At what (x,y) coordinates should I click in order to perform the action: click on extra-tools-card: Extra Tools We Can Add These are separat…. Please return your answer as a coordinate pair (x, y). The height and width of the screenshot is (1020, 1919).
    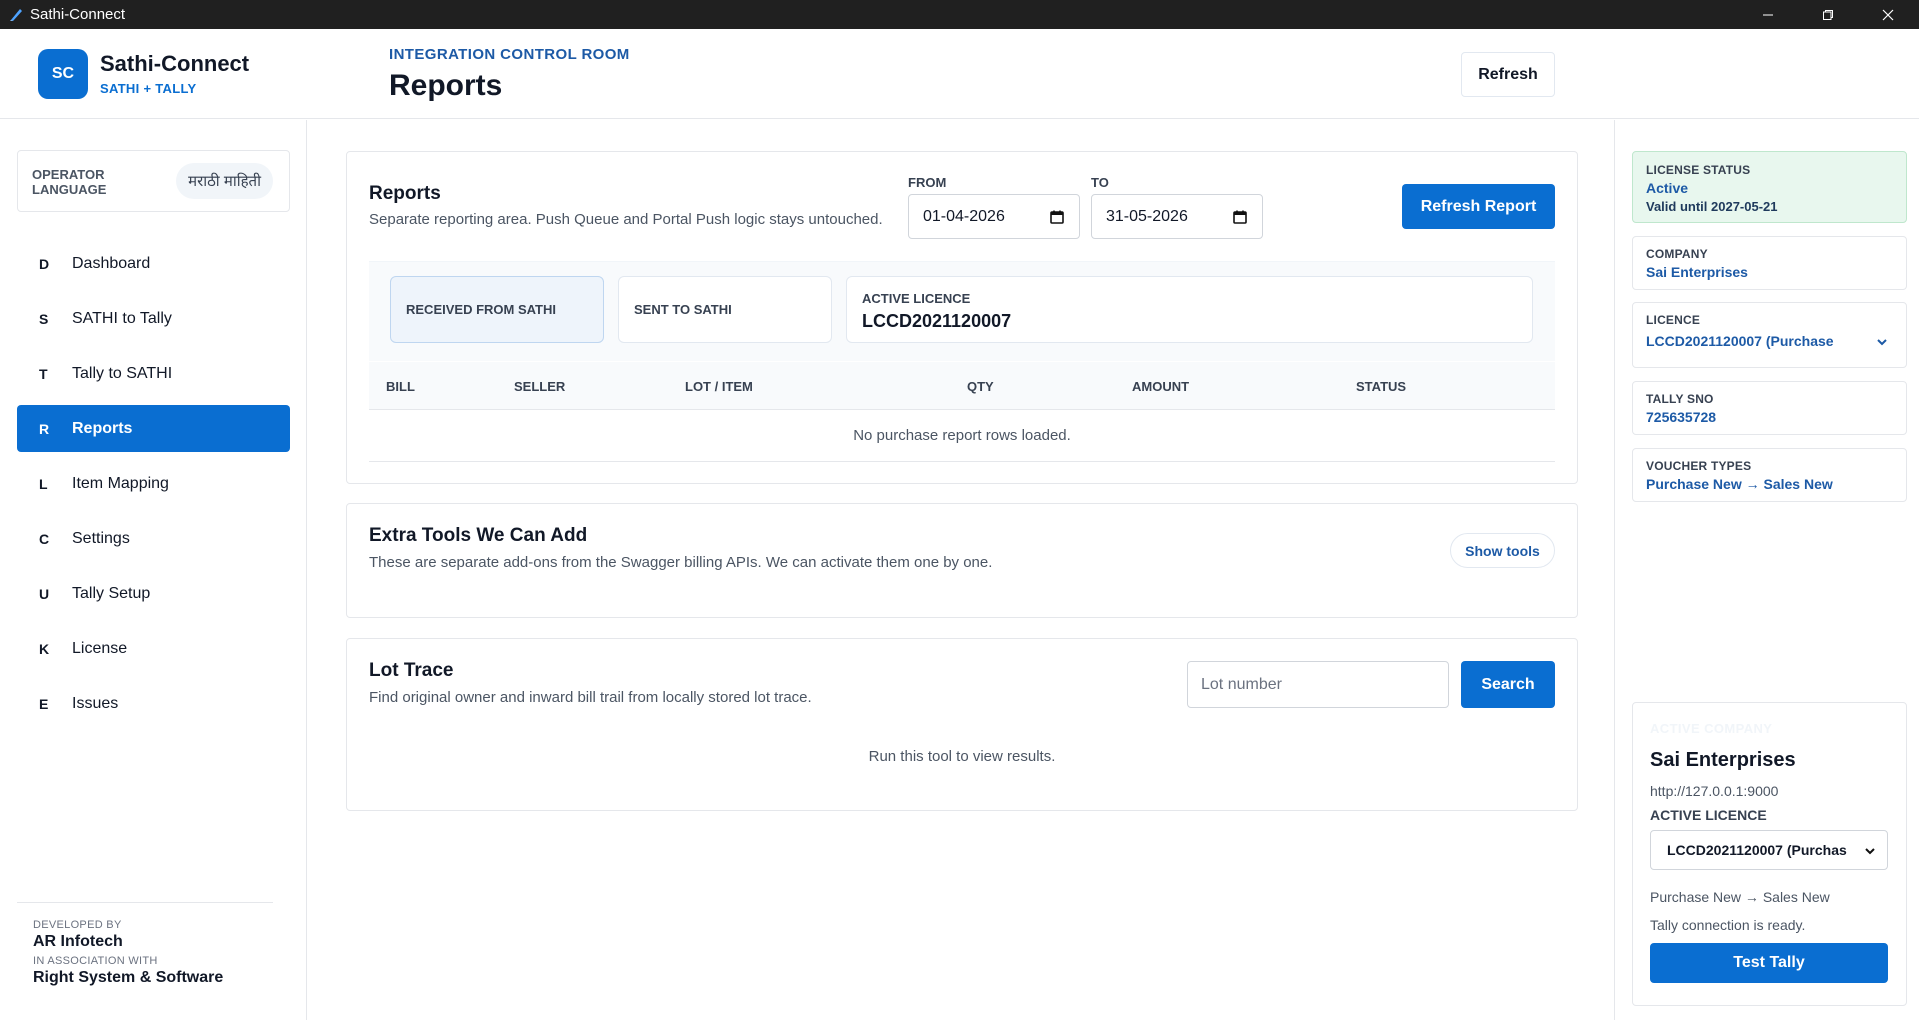
    Looking at the image, I should click on (962, 560).